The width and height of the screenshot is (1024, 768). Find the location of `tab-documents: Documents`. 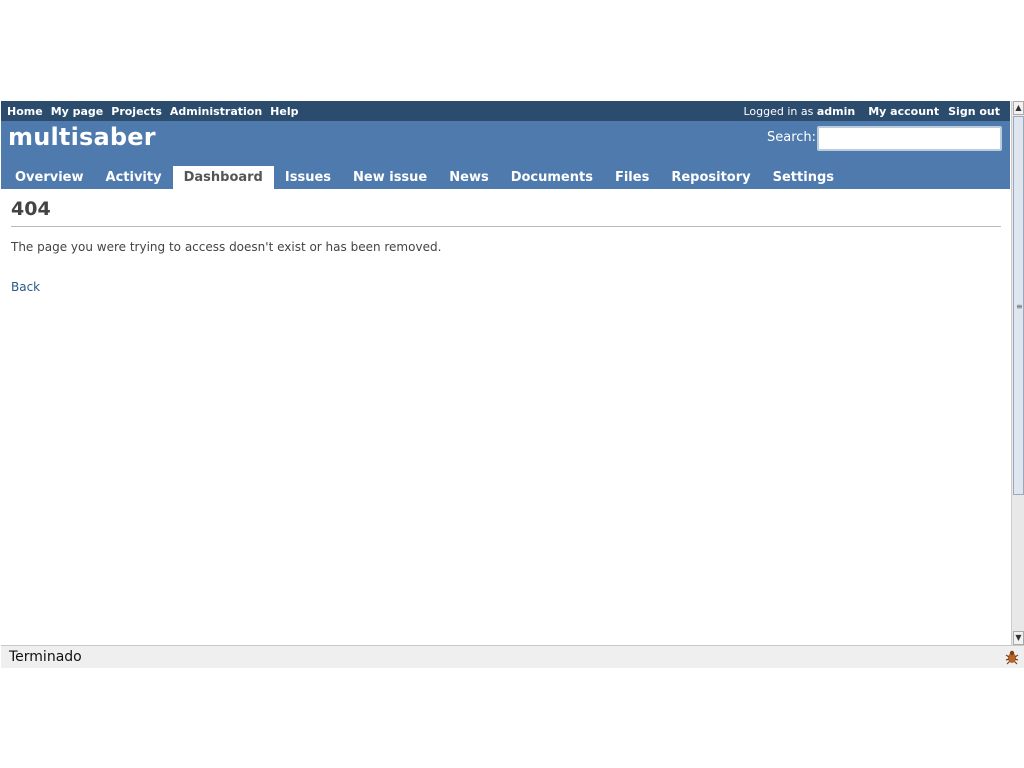

tab-documents: Documents is located at coordinates (552, 177).